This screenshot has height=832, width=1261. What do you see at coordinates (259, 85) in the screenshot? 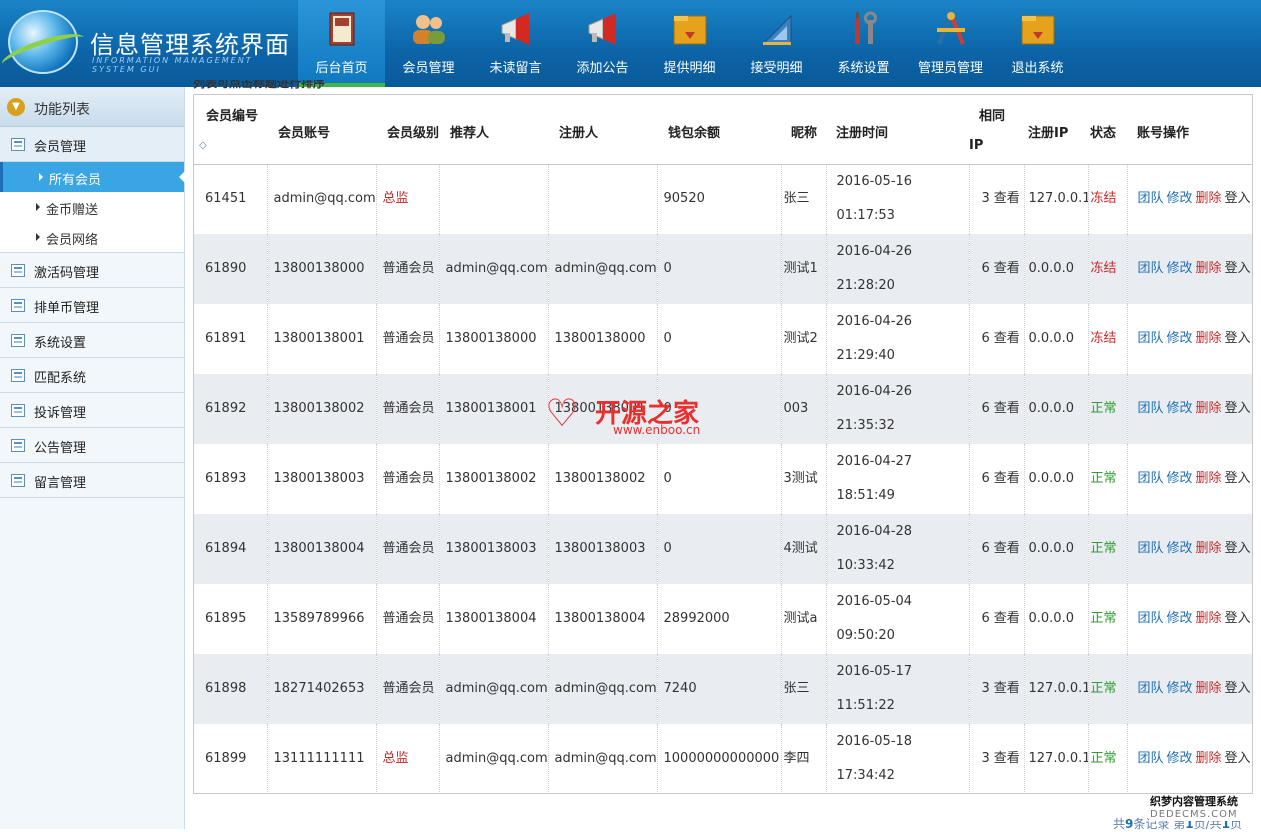
I see `sort-hint: 列表可点击标题进行排序` at bounding box center [259, 85].